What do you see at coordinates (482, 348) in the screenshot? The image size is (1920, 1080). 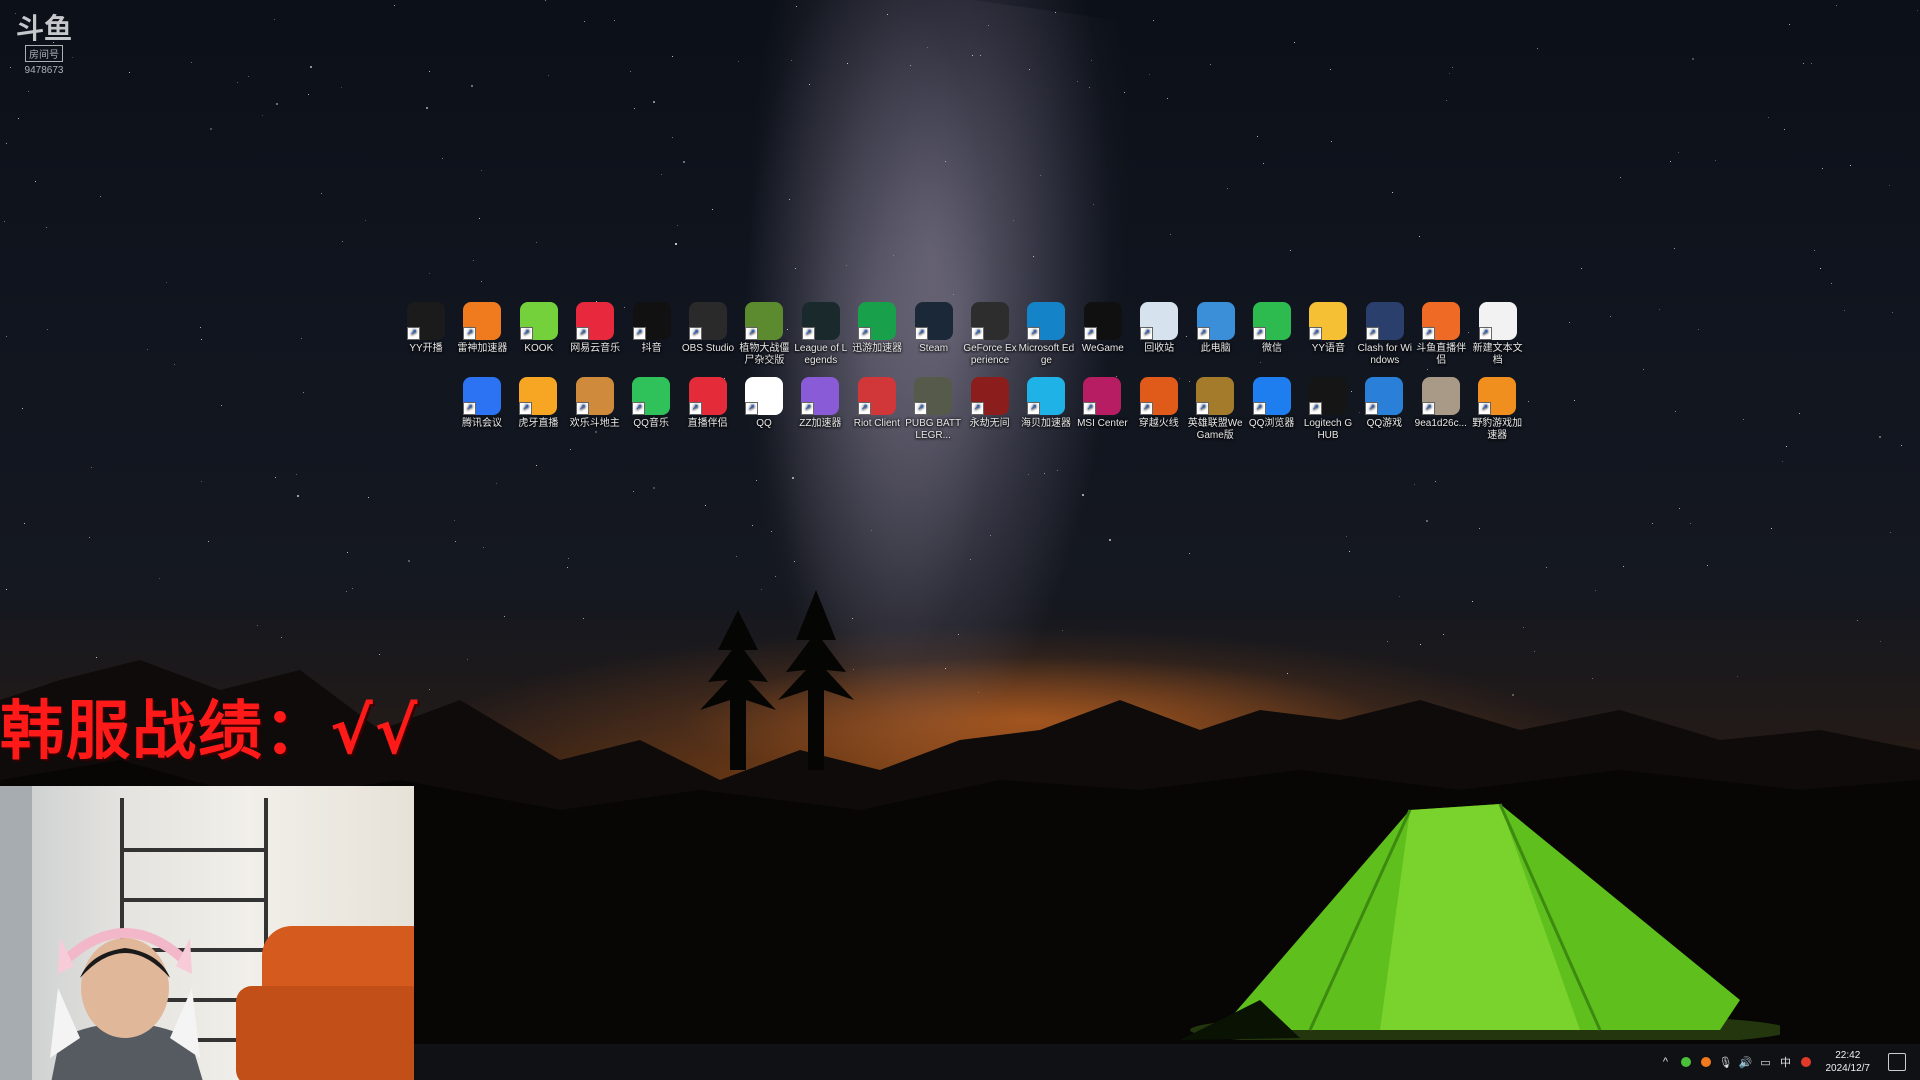 I see `desktop-icon-label: 雷神加速器` at bounding box center [482, 348].